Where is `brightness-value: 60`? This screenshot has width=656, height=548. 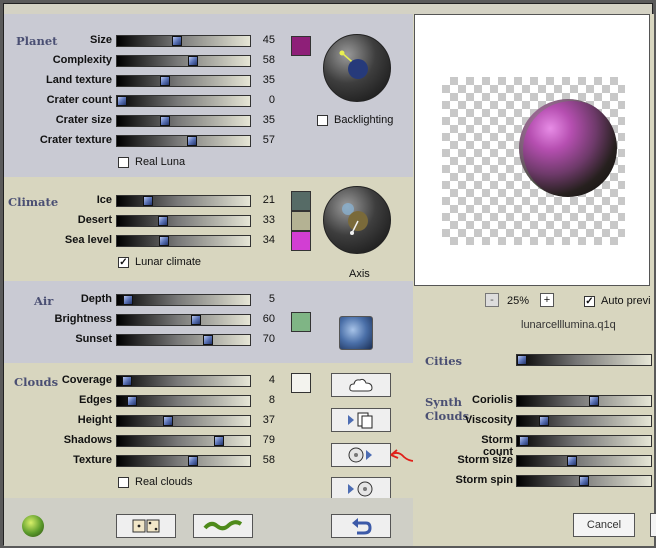 brightness-value: 60 is located at coordinates (268, 319).